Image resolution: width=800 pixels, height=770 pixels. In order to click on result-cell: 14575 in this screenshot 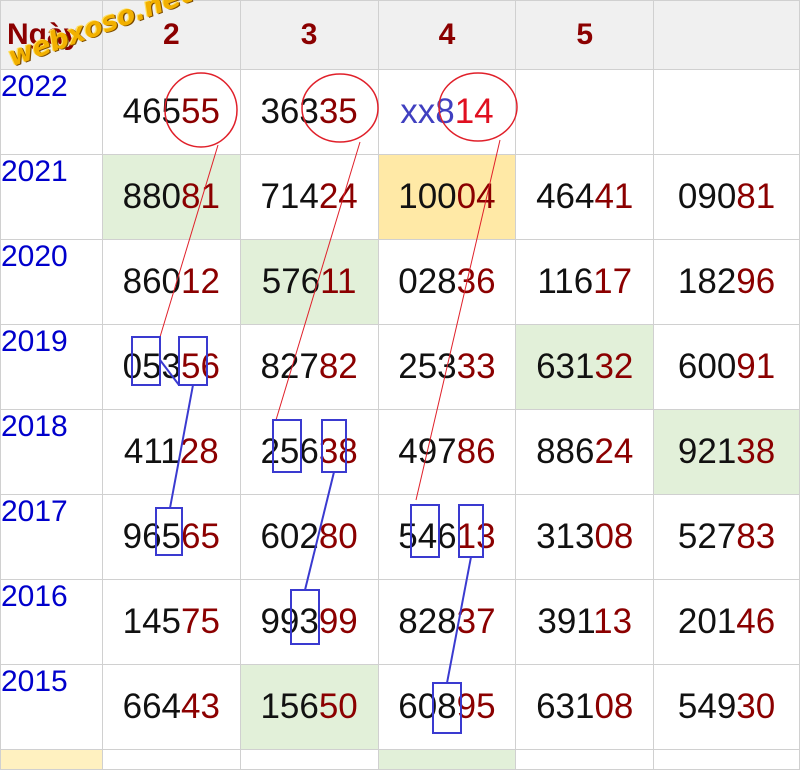, I will do `click(171, 622)`.